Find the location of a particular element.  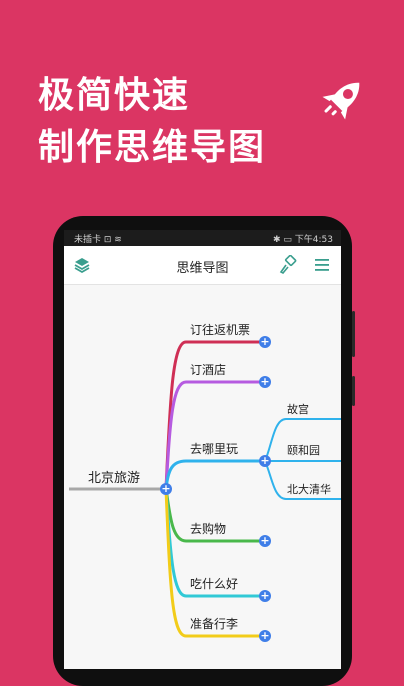

branch-6-connector is located at coordinates (214, 563).